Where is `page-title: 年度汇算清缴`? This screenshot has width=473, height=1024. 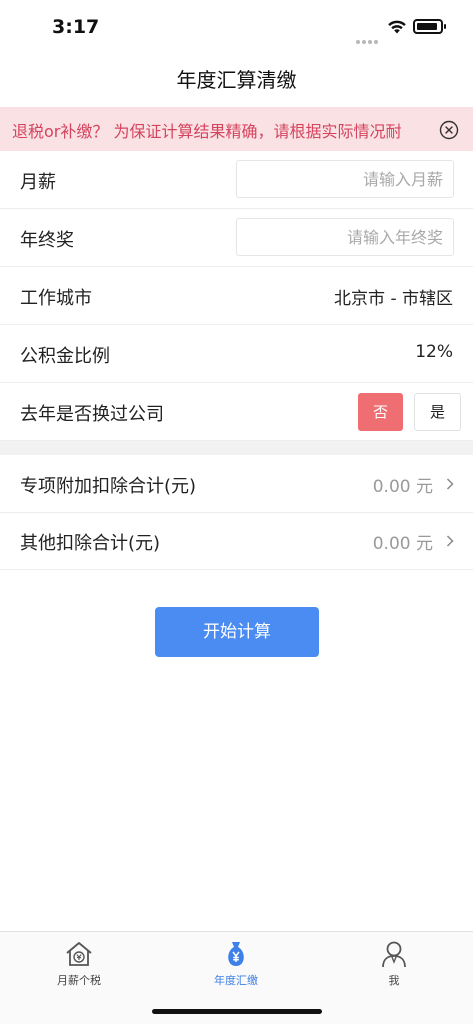
page-title: 年度汇算清缴 is located at coordinates (236, 80).